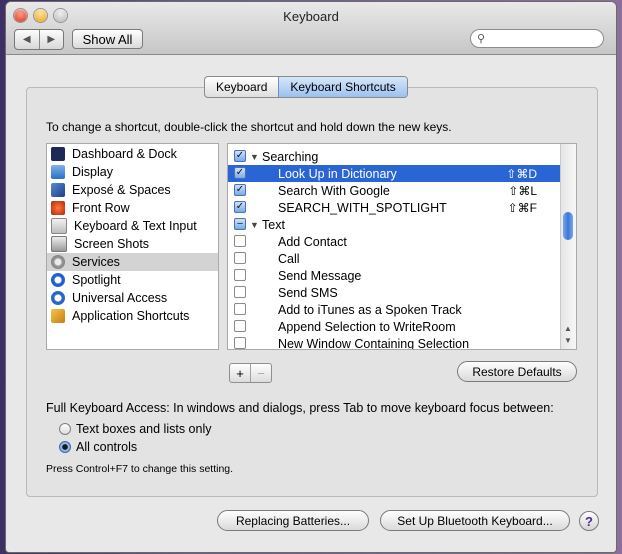 This screenshot has width=622, height=554. What do you see at coordinates (337, 173) in the screenshot?
I see `shortcut-label: Look Up in Dictionary` at bounding box center [337, 173].